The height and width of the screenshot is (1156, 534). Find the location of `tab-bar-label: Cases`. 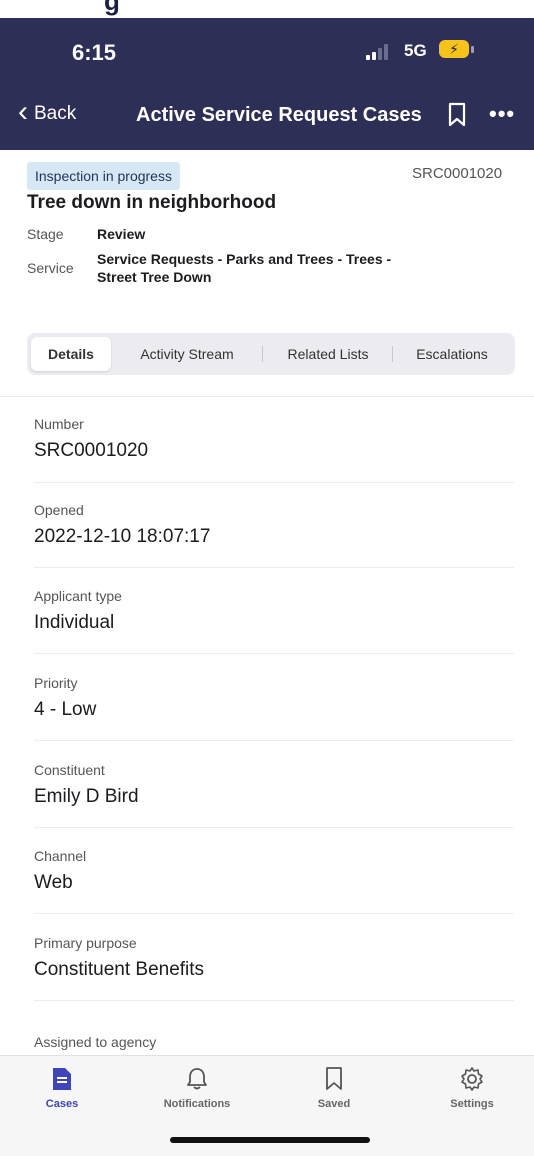

tab-bar-label: Cases is located at coordinates (62, 1104).